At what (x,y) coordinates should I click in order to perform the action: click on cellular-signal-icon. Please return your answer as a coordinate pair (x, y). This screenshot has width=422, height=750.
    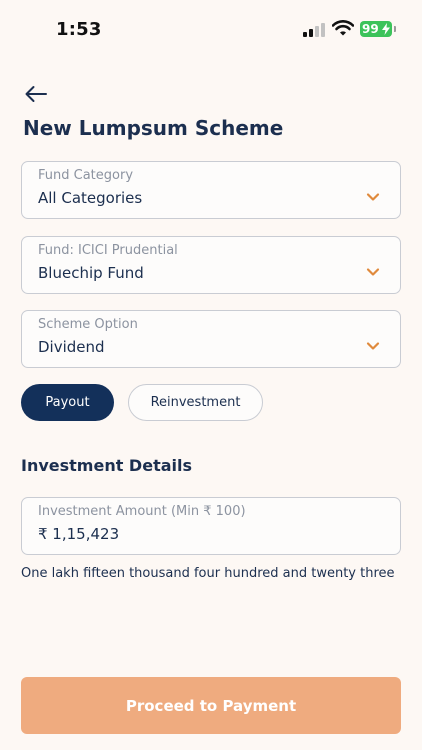
    Looking at the image, I should click on (314, 30).